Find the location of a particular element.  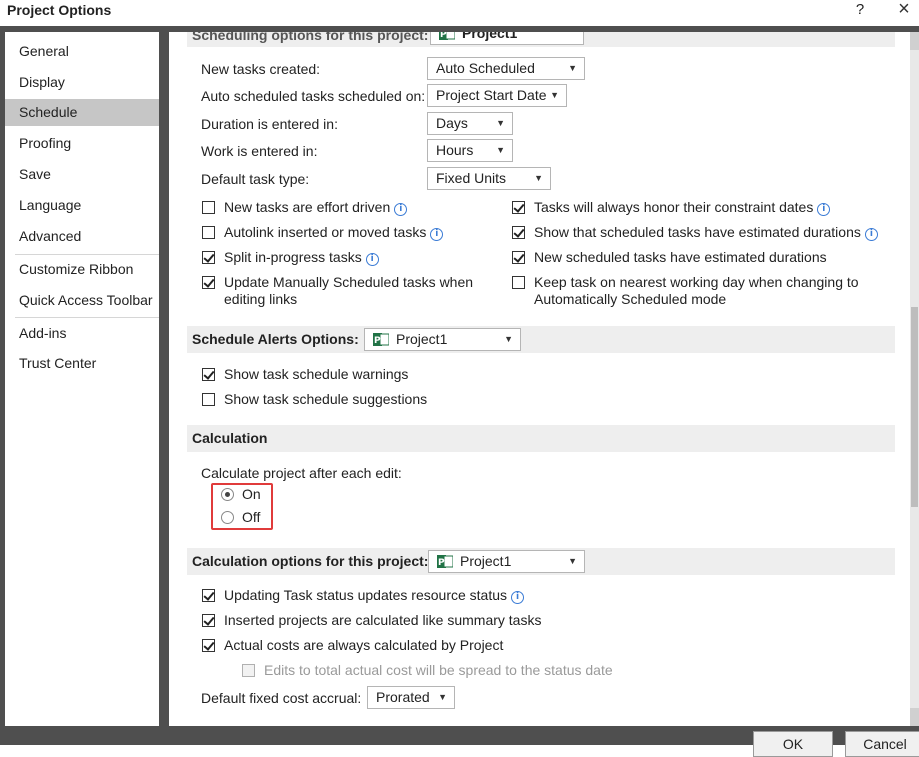

effort-driven-checkbox: New tasks are effort driven i is located at coordinates (305, 207).